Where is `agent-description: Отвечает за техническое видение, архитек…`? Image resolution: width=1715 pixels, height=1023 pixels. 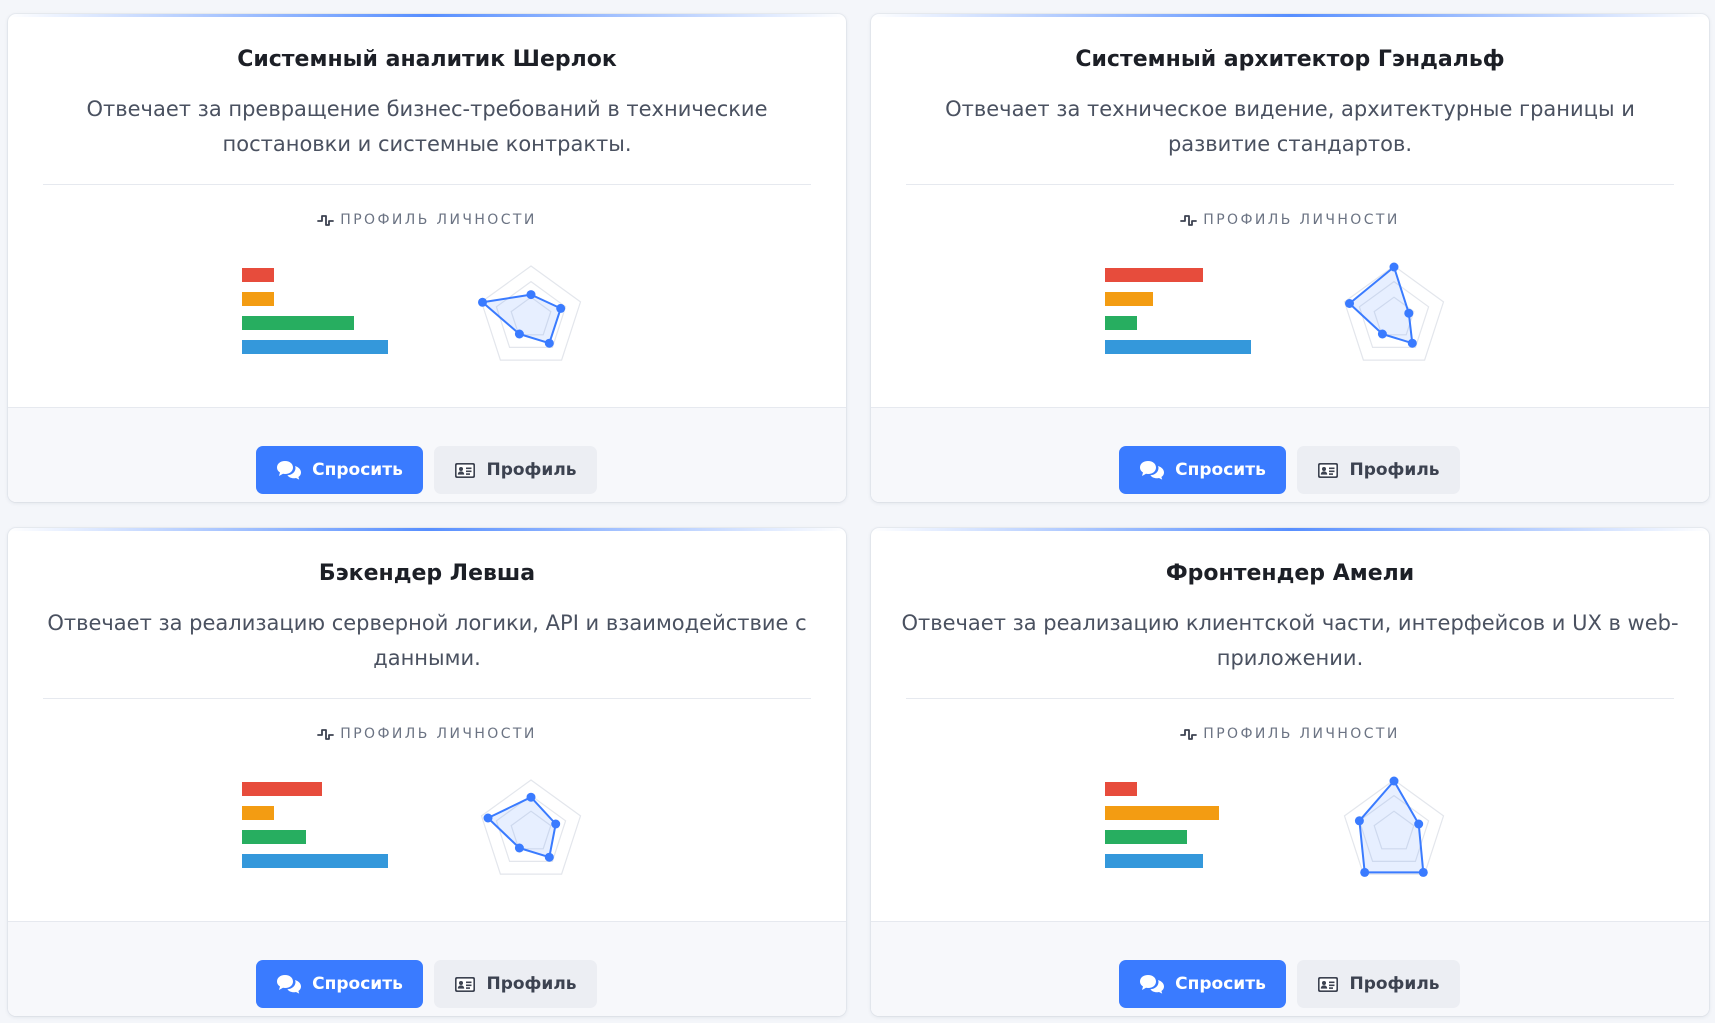
agent-description: Отвечает за техническое видение, архитек… is located at coordinates (1290, 126).